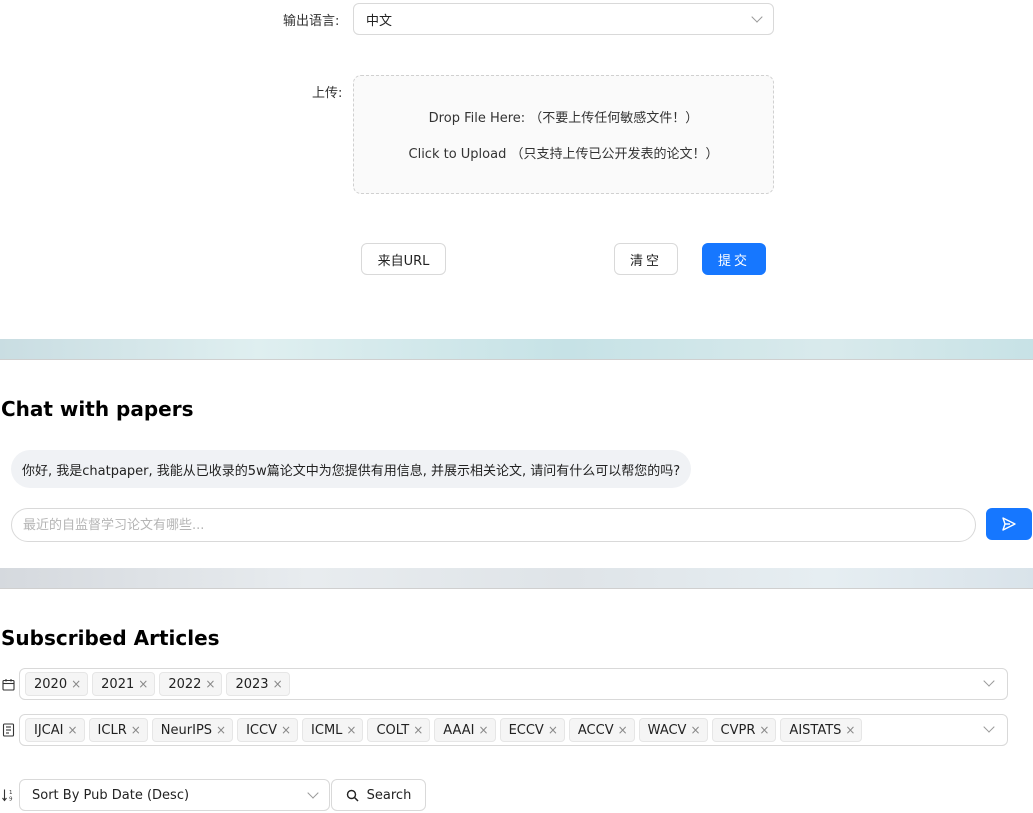  I want to click on sort-select: Sort By Pub Date (Desc), so click(174, 795).